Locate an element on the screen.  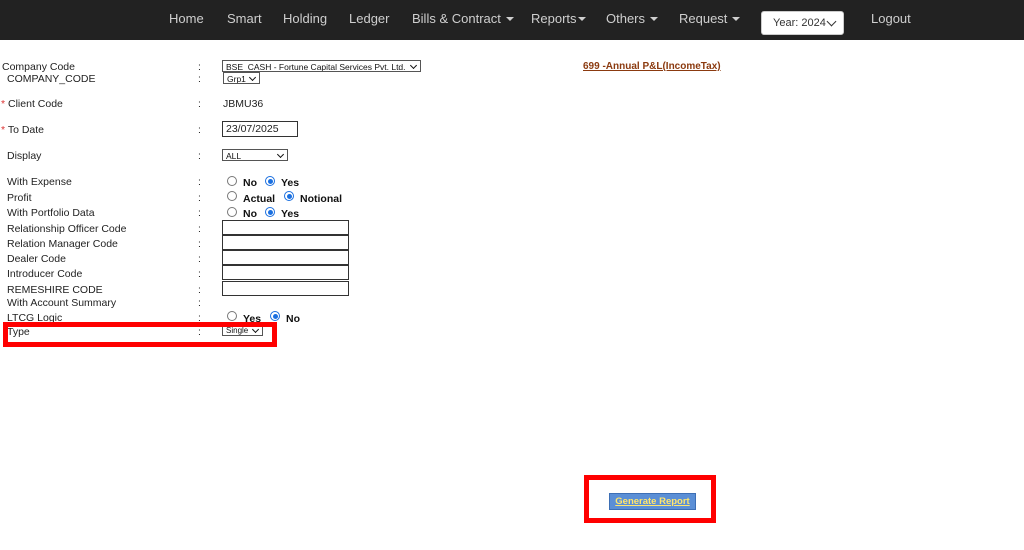
to-date-label: * To Date is located at coordinates (22, 130).